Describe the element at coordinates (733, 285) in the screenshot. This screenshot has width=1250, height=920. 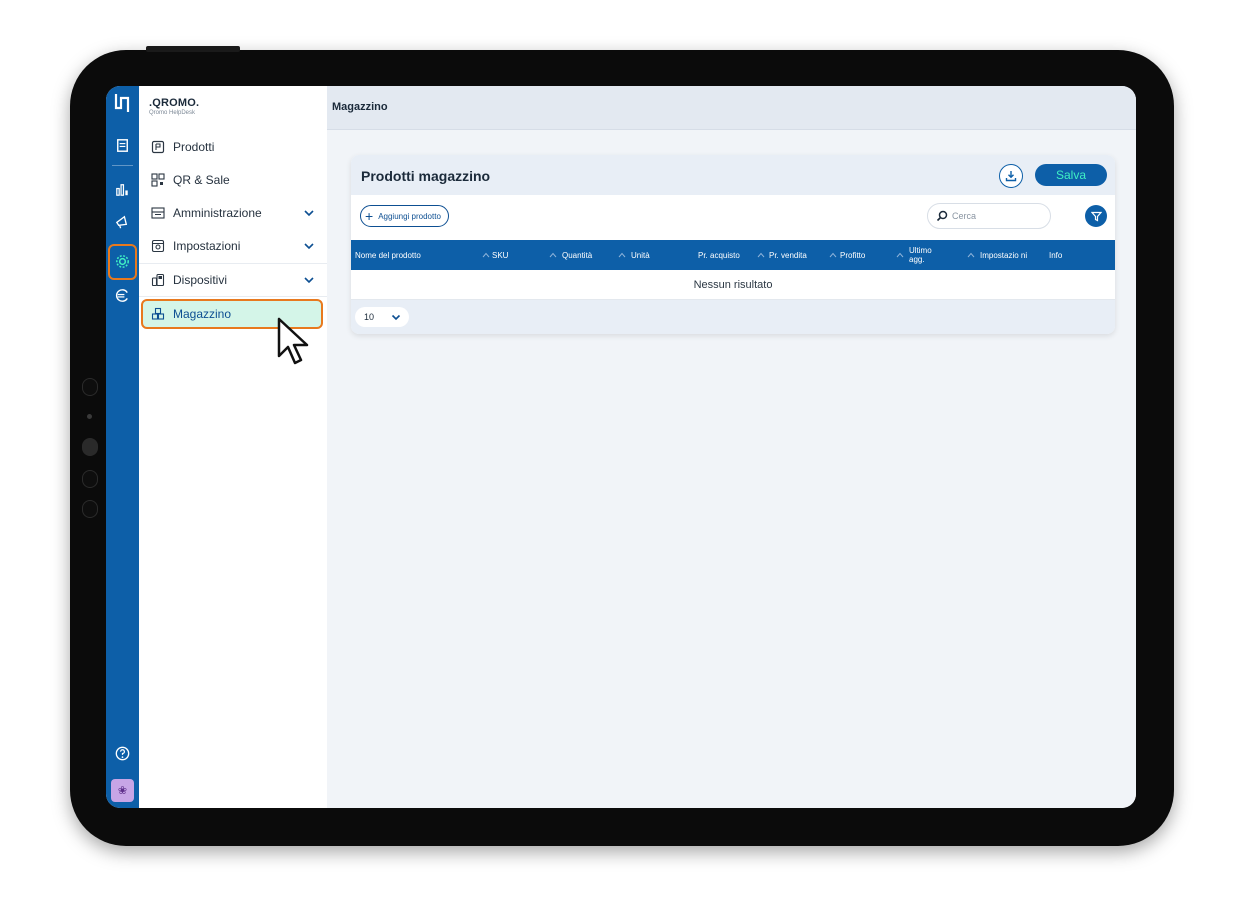
I see `empty-state: Nessun risultato` at that location.